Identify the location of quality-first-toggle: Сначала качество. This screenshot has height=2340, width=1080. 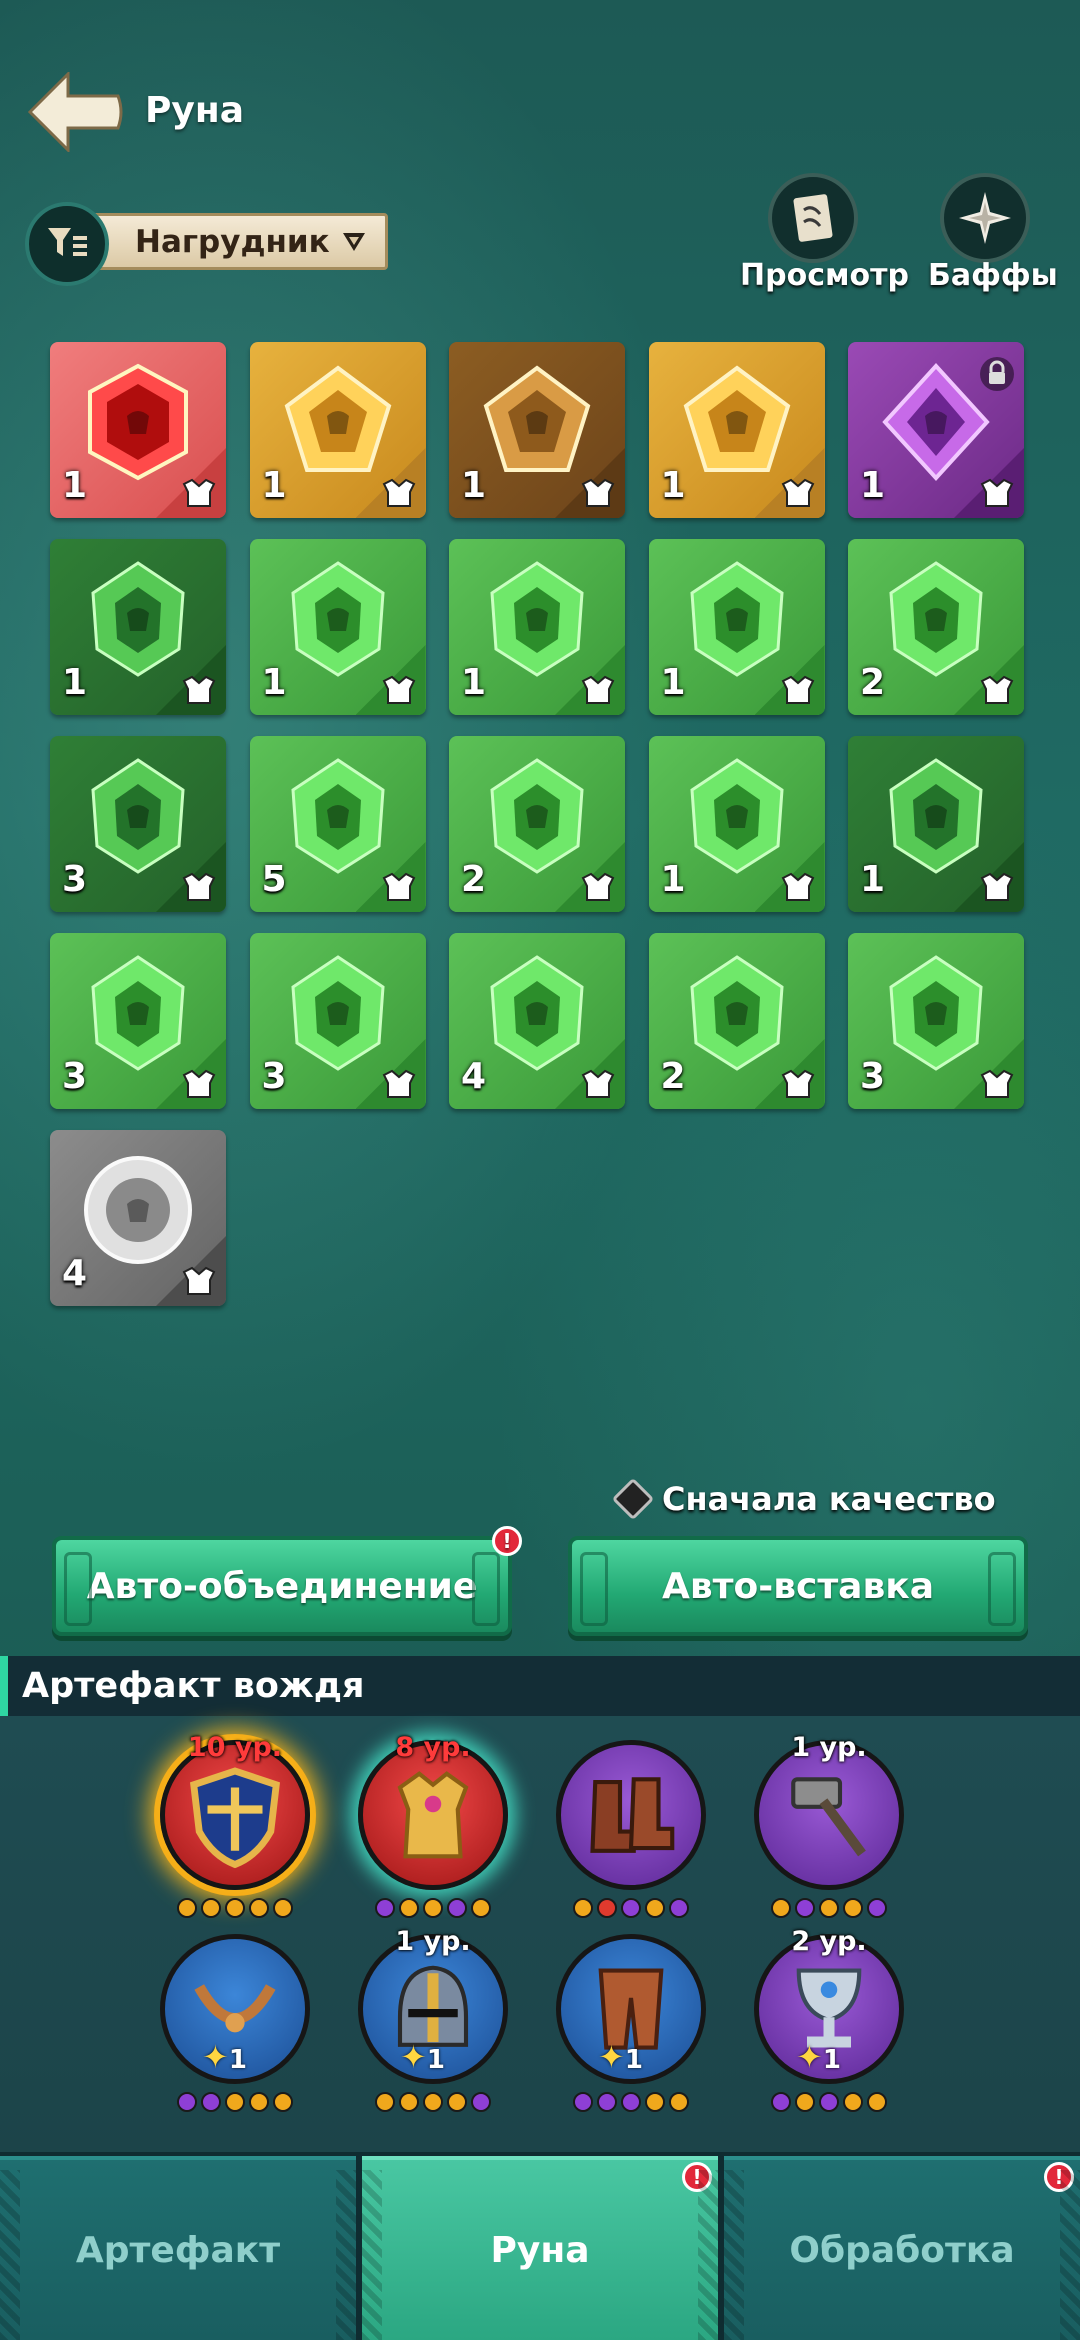
(803, 1499).